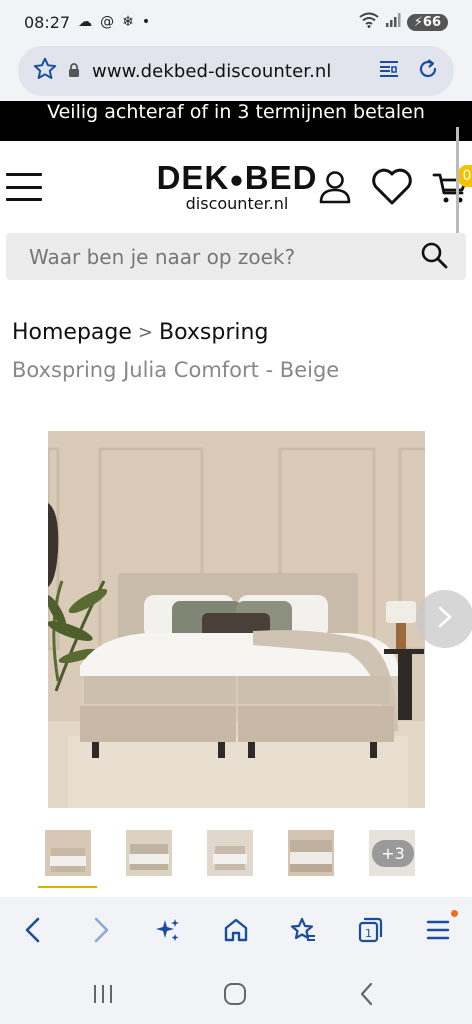 This screenshot has height=1024, width=472. What do you see at coordinates (101, 930) in the screenshot?
I see `forward-icon` at bounding box center [101, 930].